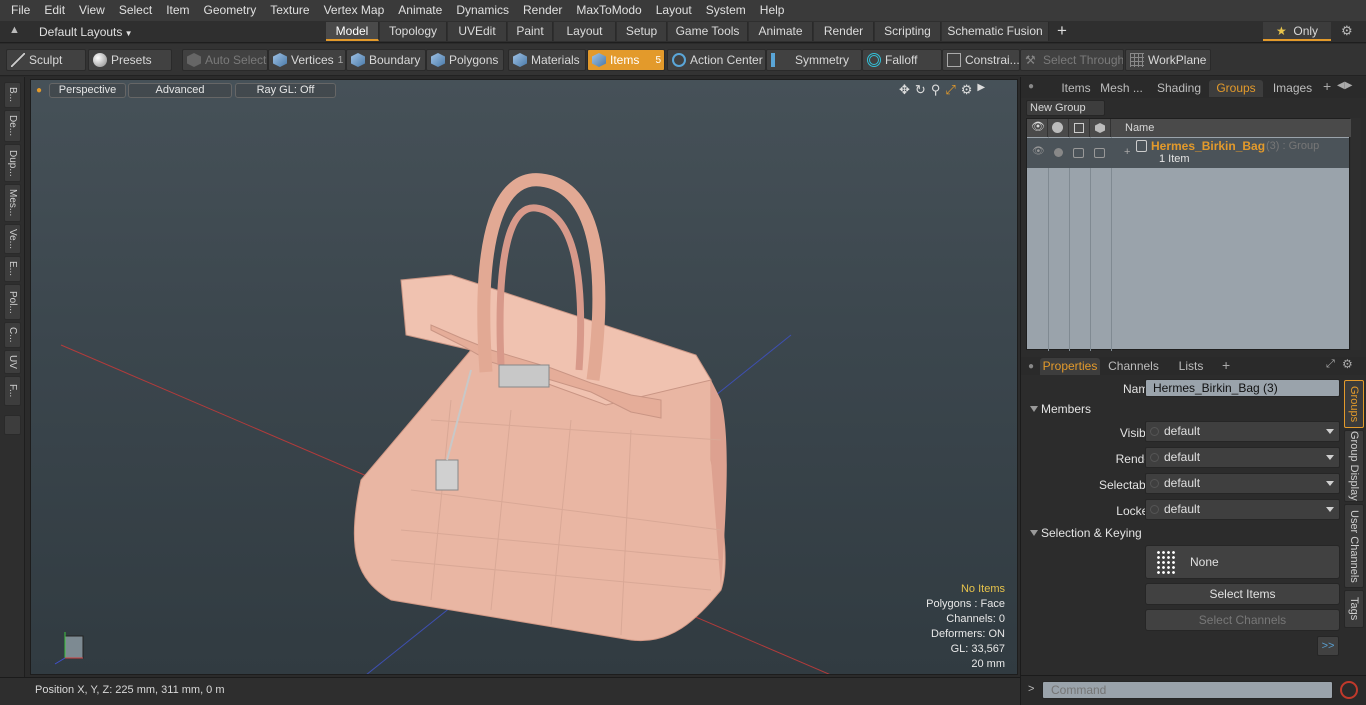 The image size is (1366, 705). Describe the element at coordinates (1099, 153) in the screenshot. I see `row-select-icon` at that location.